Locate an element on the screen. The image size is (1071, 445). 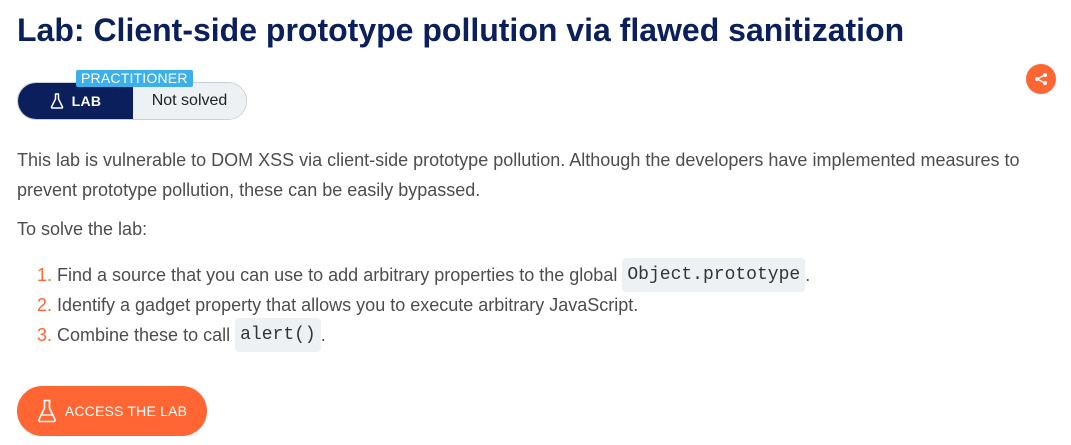
step-text: Combine these to call is located at coordinates (144, 335).